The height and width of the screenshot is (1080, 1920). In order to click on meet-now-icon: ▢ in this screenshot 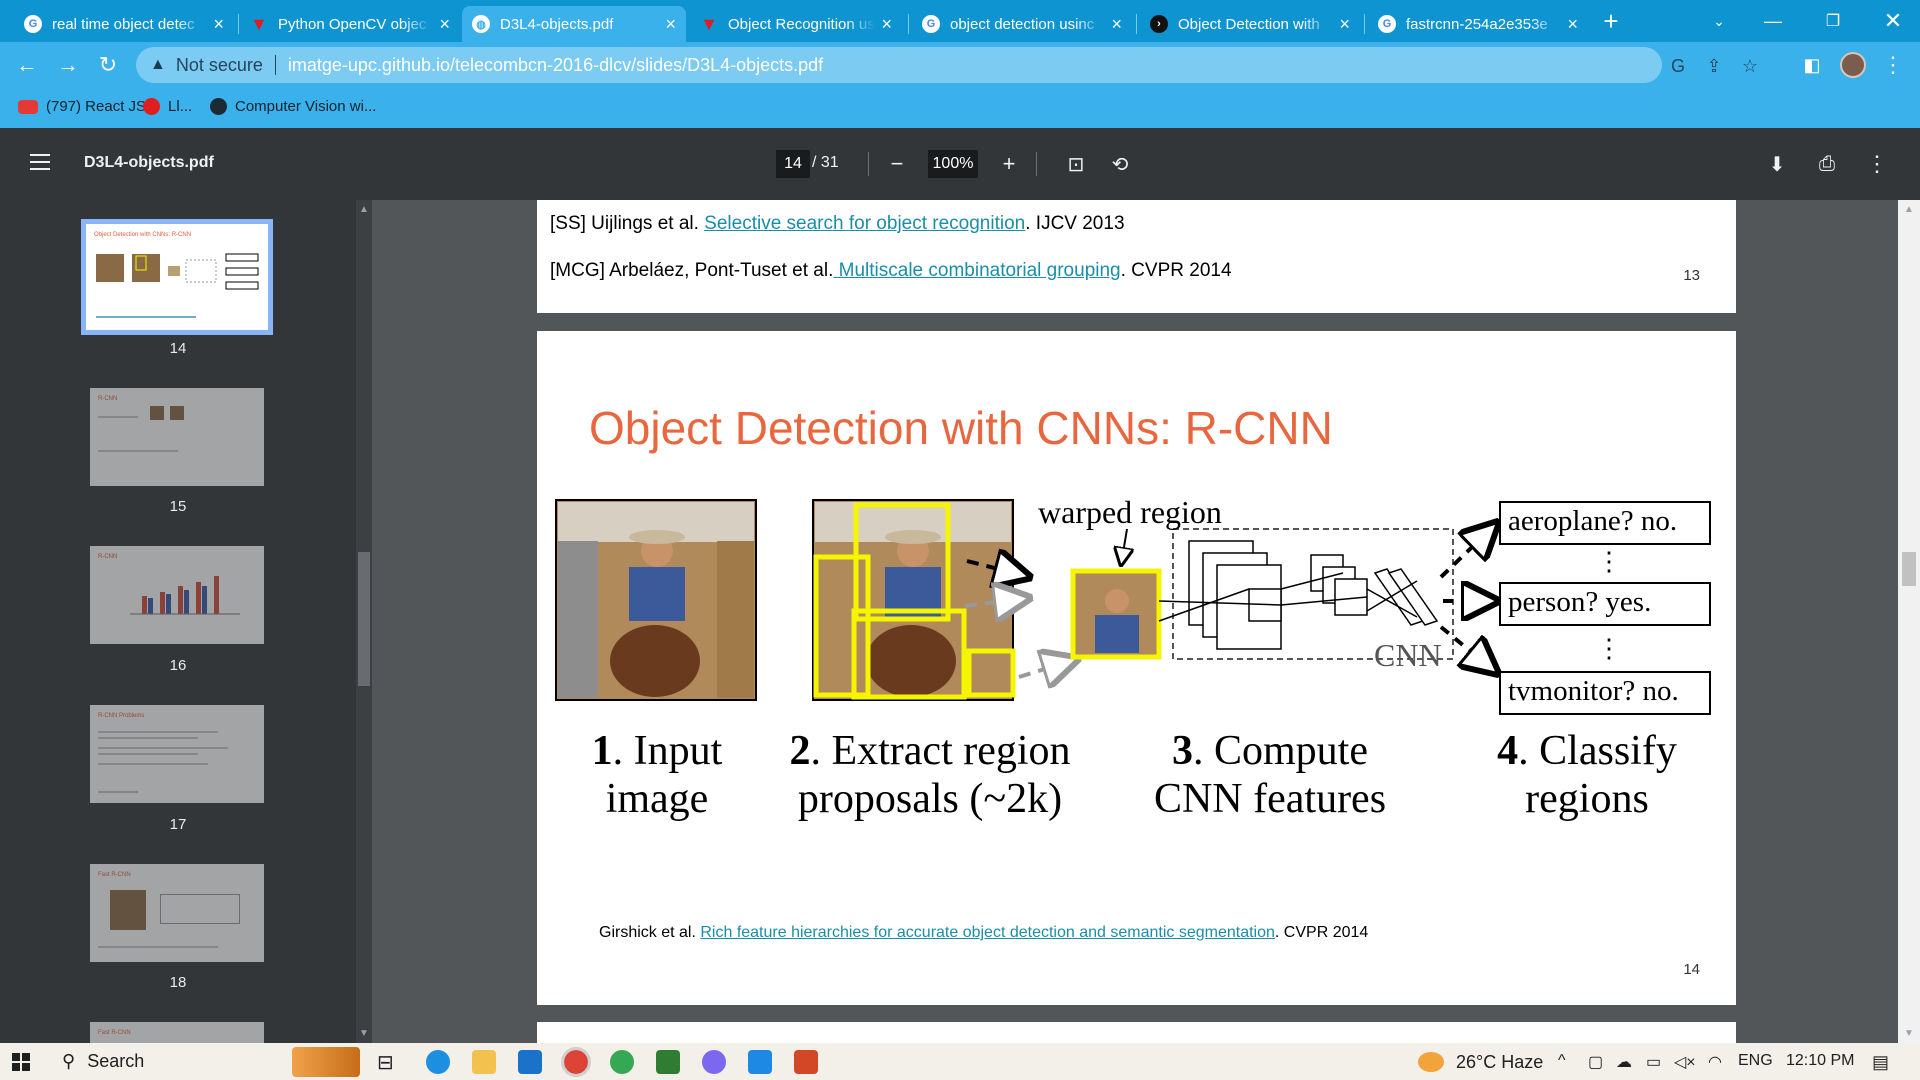, I will do `click(1595, 1062)`.